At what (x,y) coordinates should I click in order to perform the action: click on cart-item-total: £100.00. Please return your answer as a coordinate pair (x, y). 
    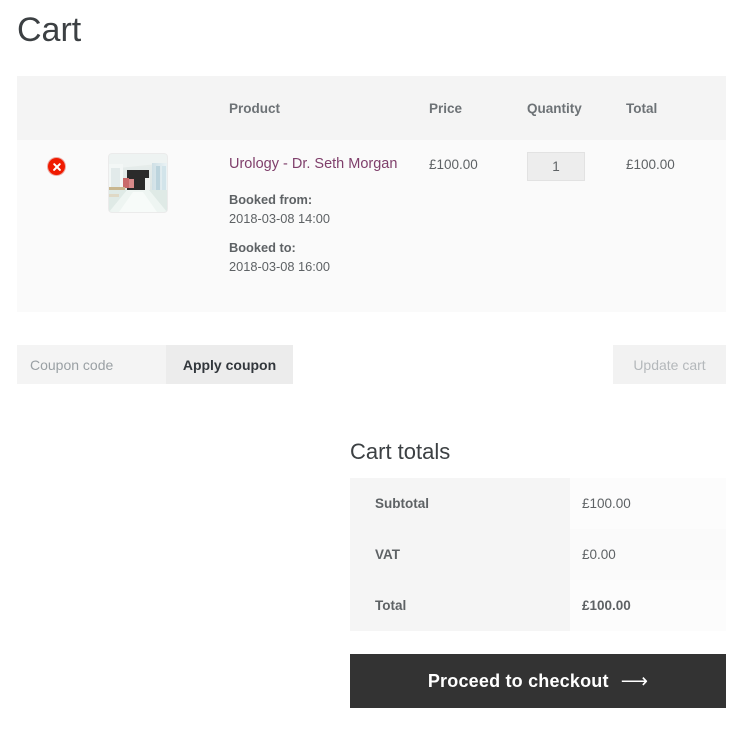
    Looking at the image, I should click on (676, 226).